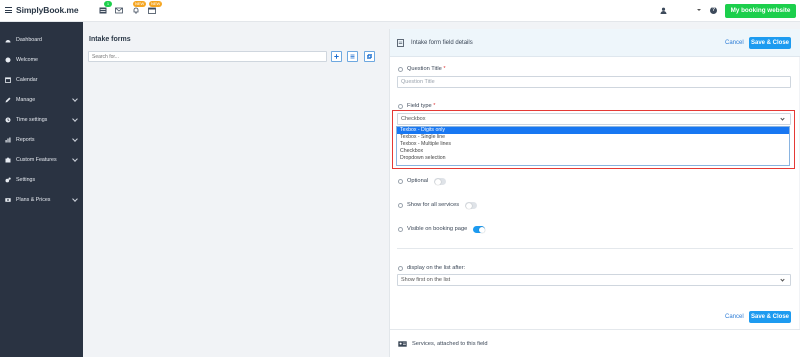 The height and width of the screenshot is (357, 800). I want to click on sidebar-item-label: Dashboard, so click(29, 39).